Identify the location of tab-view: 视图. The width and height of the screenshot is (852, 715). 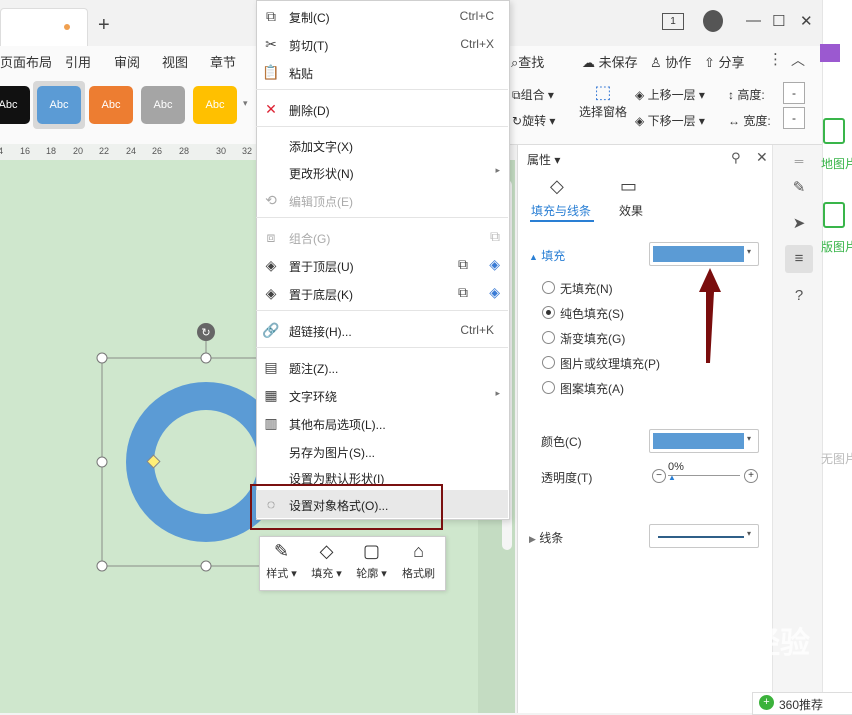
(175, 61).